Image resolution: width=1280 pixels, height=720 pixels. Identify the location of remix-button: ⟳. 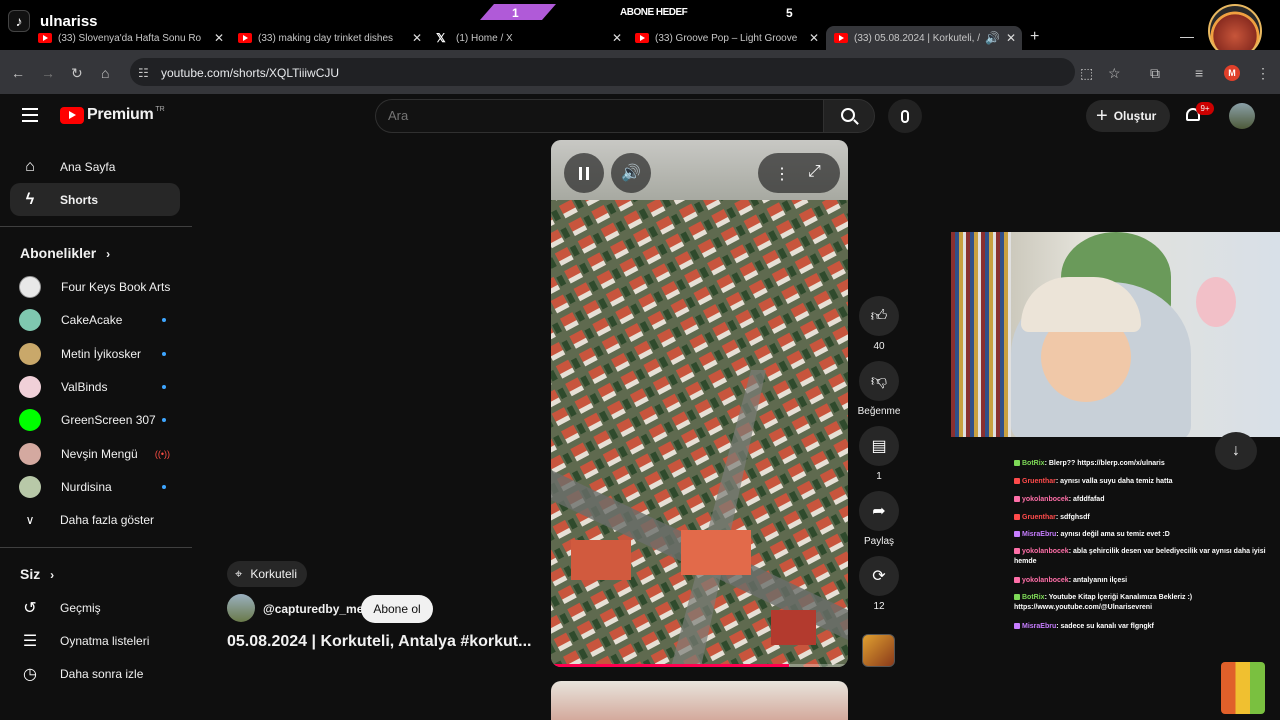
(879, 576).